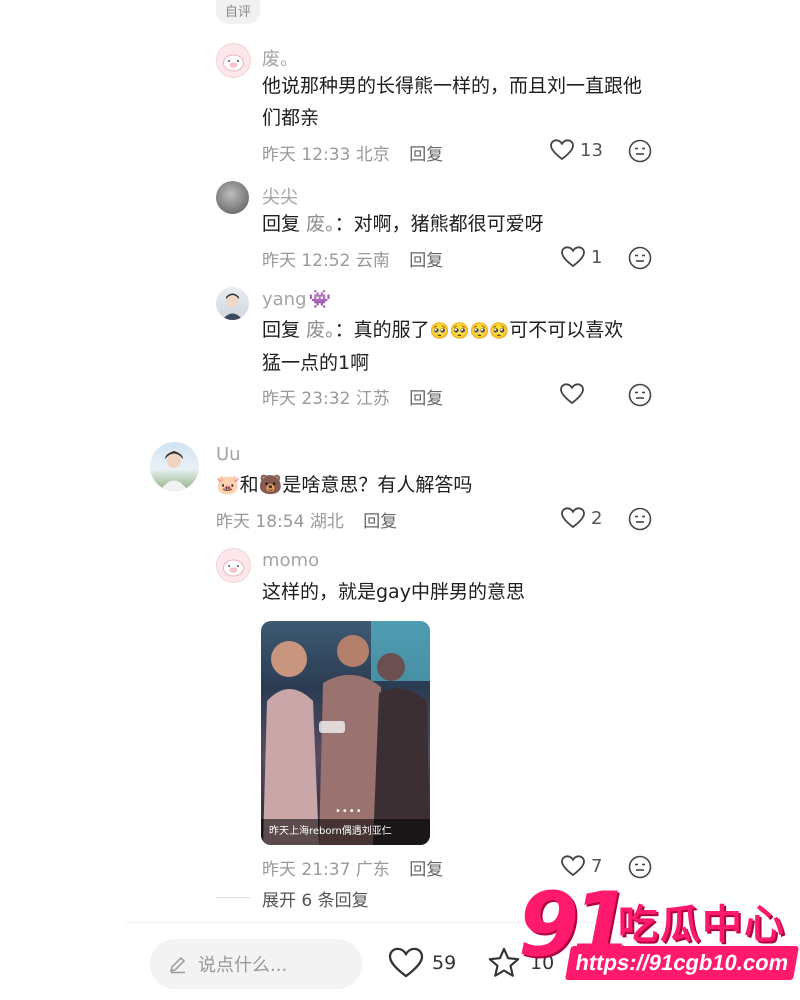 The image size is (800, 1000). I want to click on comment-text: 这样的，就是gay中胖男的意思, so click(393, 592).